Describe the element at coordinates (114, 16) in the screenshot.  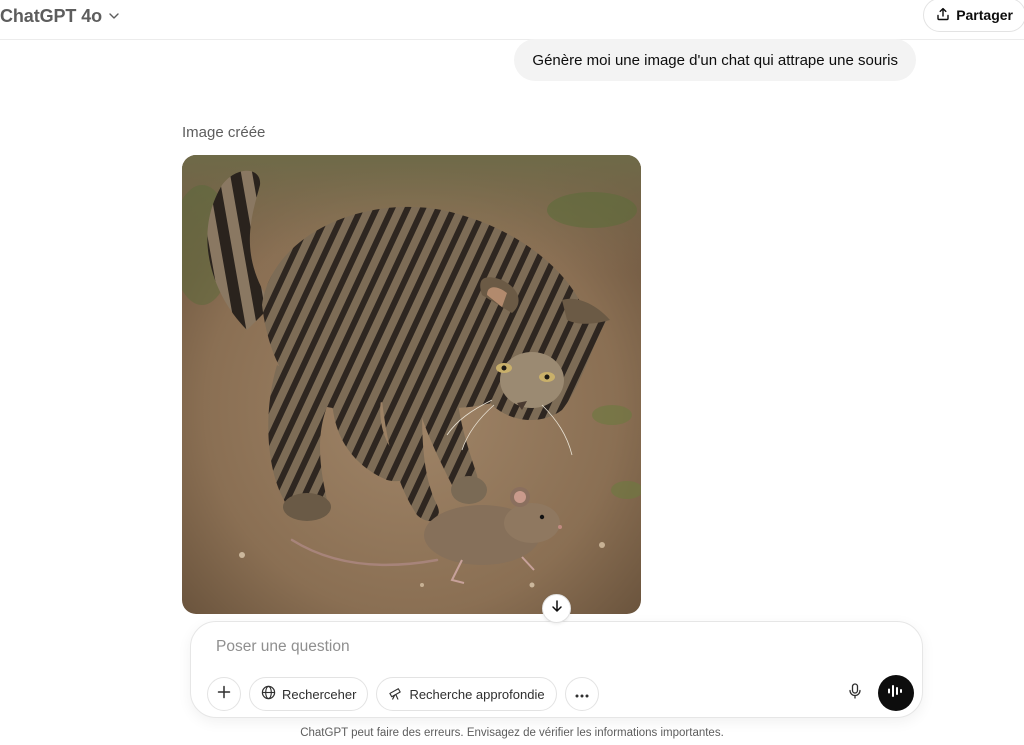
I see `chevron-down-icon` at that location.